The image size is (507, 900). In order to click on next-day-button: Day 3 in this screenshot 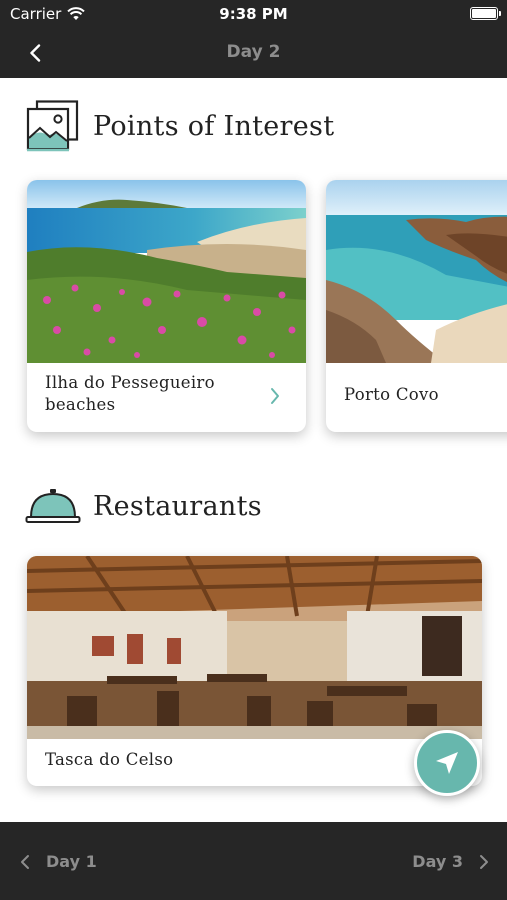, I will do `click(450, 861)`.